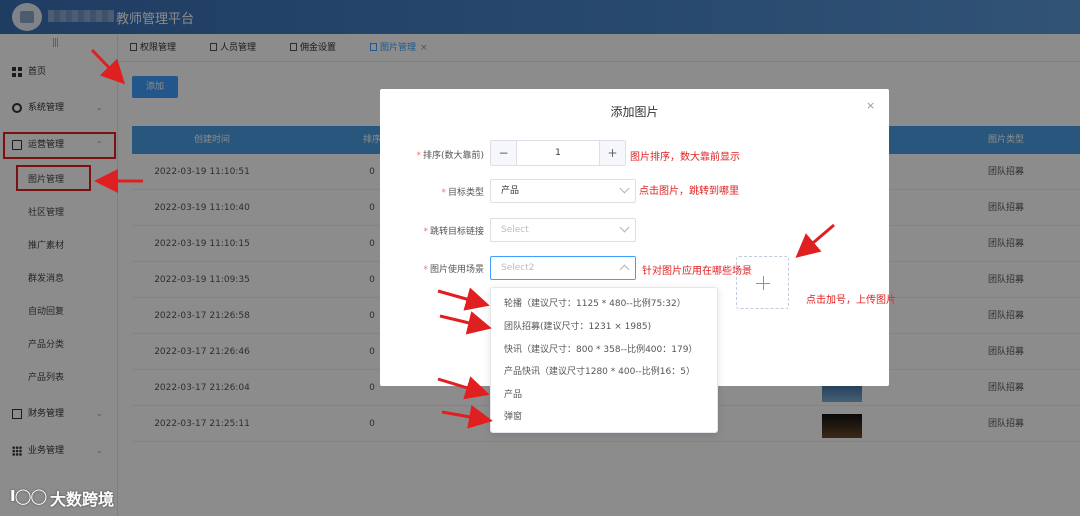 This screenshot has width=1080, height=516. I want to click on watermark-text: 大数跨境, so click(82, 499).